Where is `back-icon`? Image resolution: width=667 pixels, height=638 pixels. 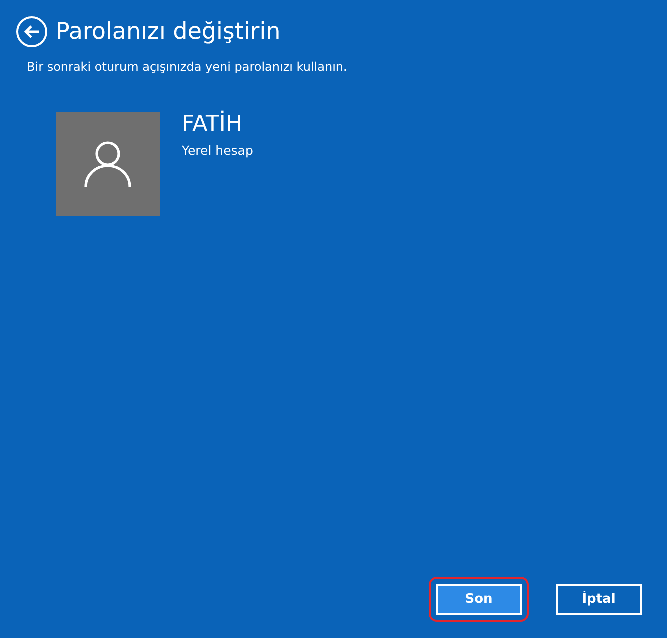
back-icon is located at coordinates (32, 32).